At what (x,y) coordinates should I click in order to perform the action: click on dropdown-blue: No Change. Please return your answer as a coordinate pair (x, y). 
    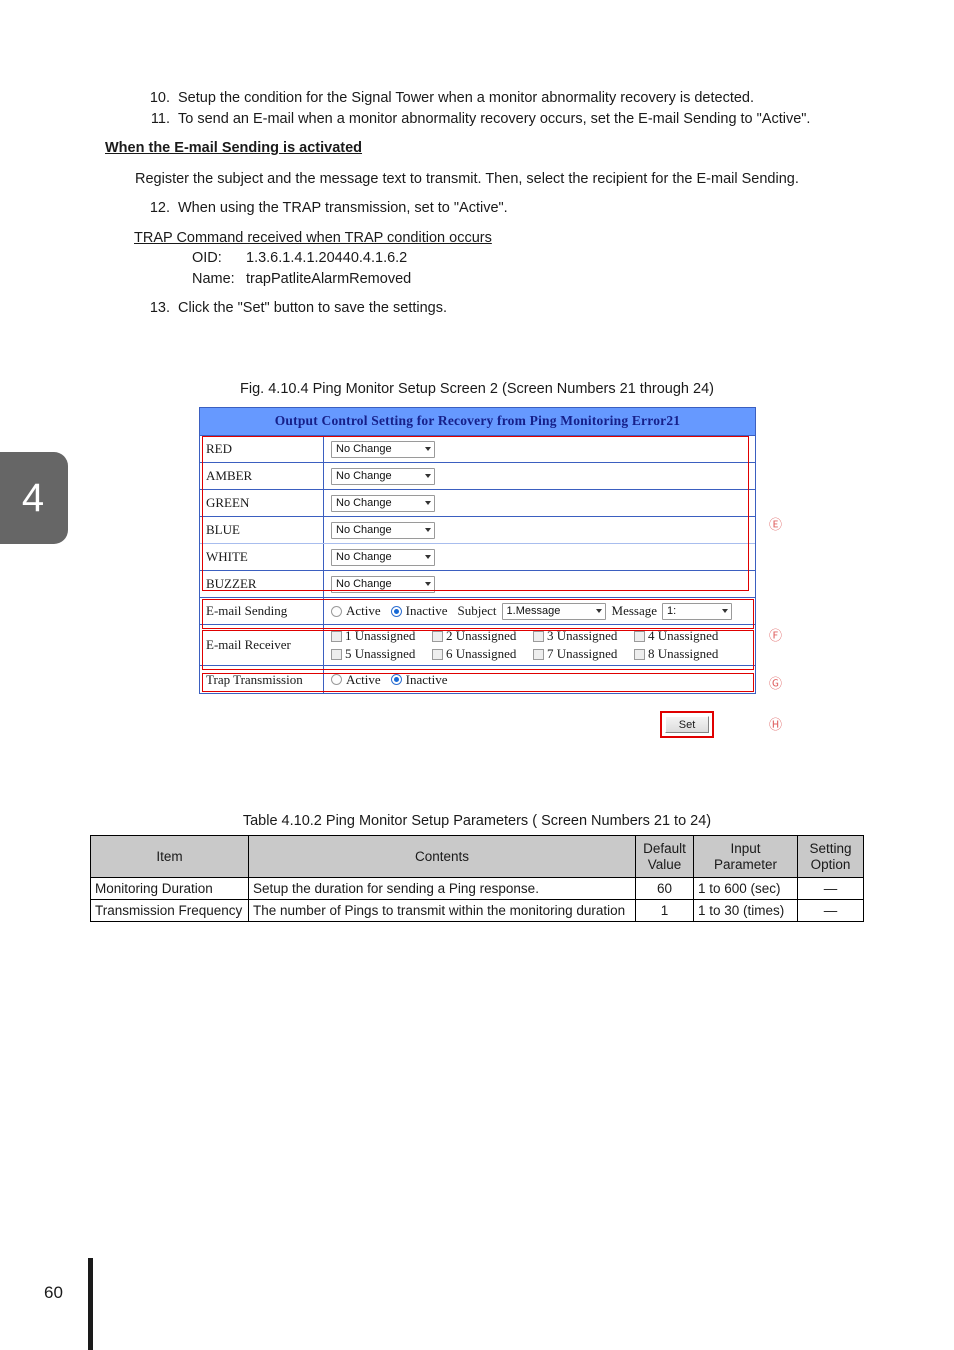
    Looking at the image, I should click on (383, 530).